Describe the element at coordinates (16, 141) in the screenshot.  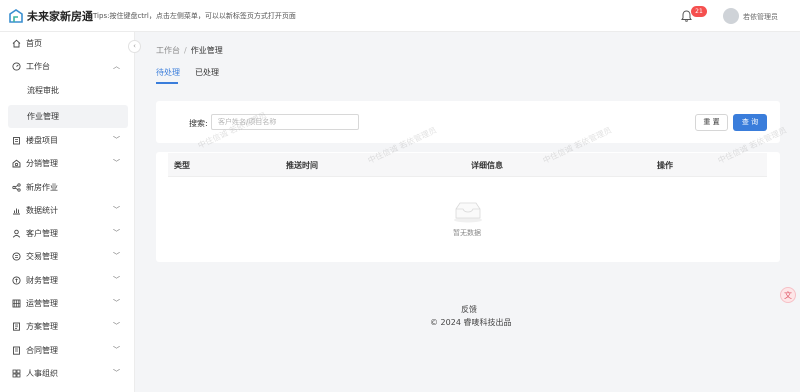
I see `building-icon` at that location.